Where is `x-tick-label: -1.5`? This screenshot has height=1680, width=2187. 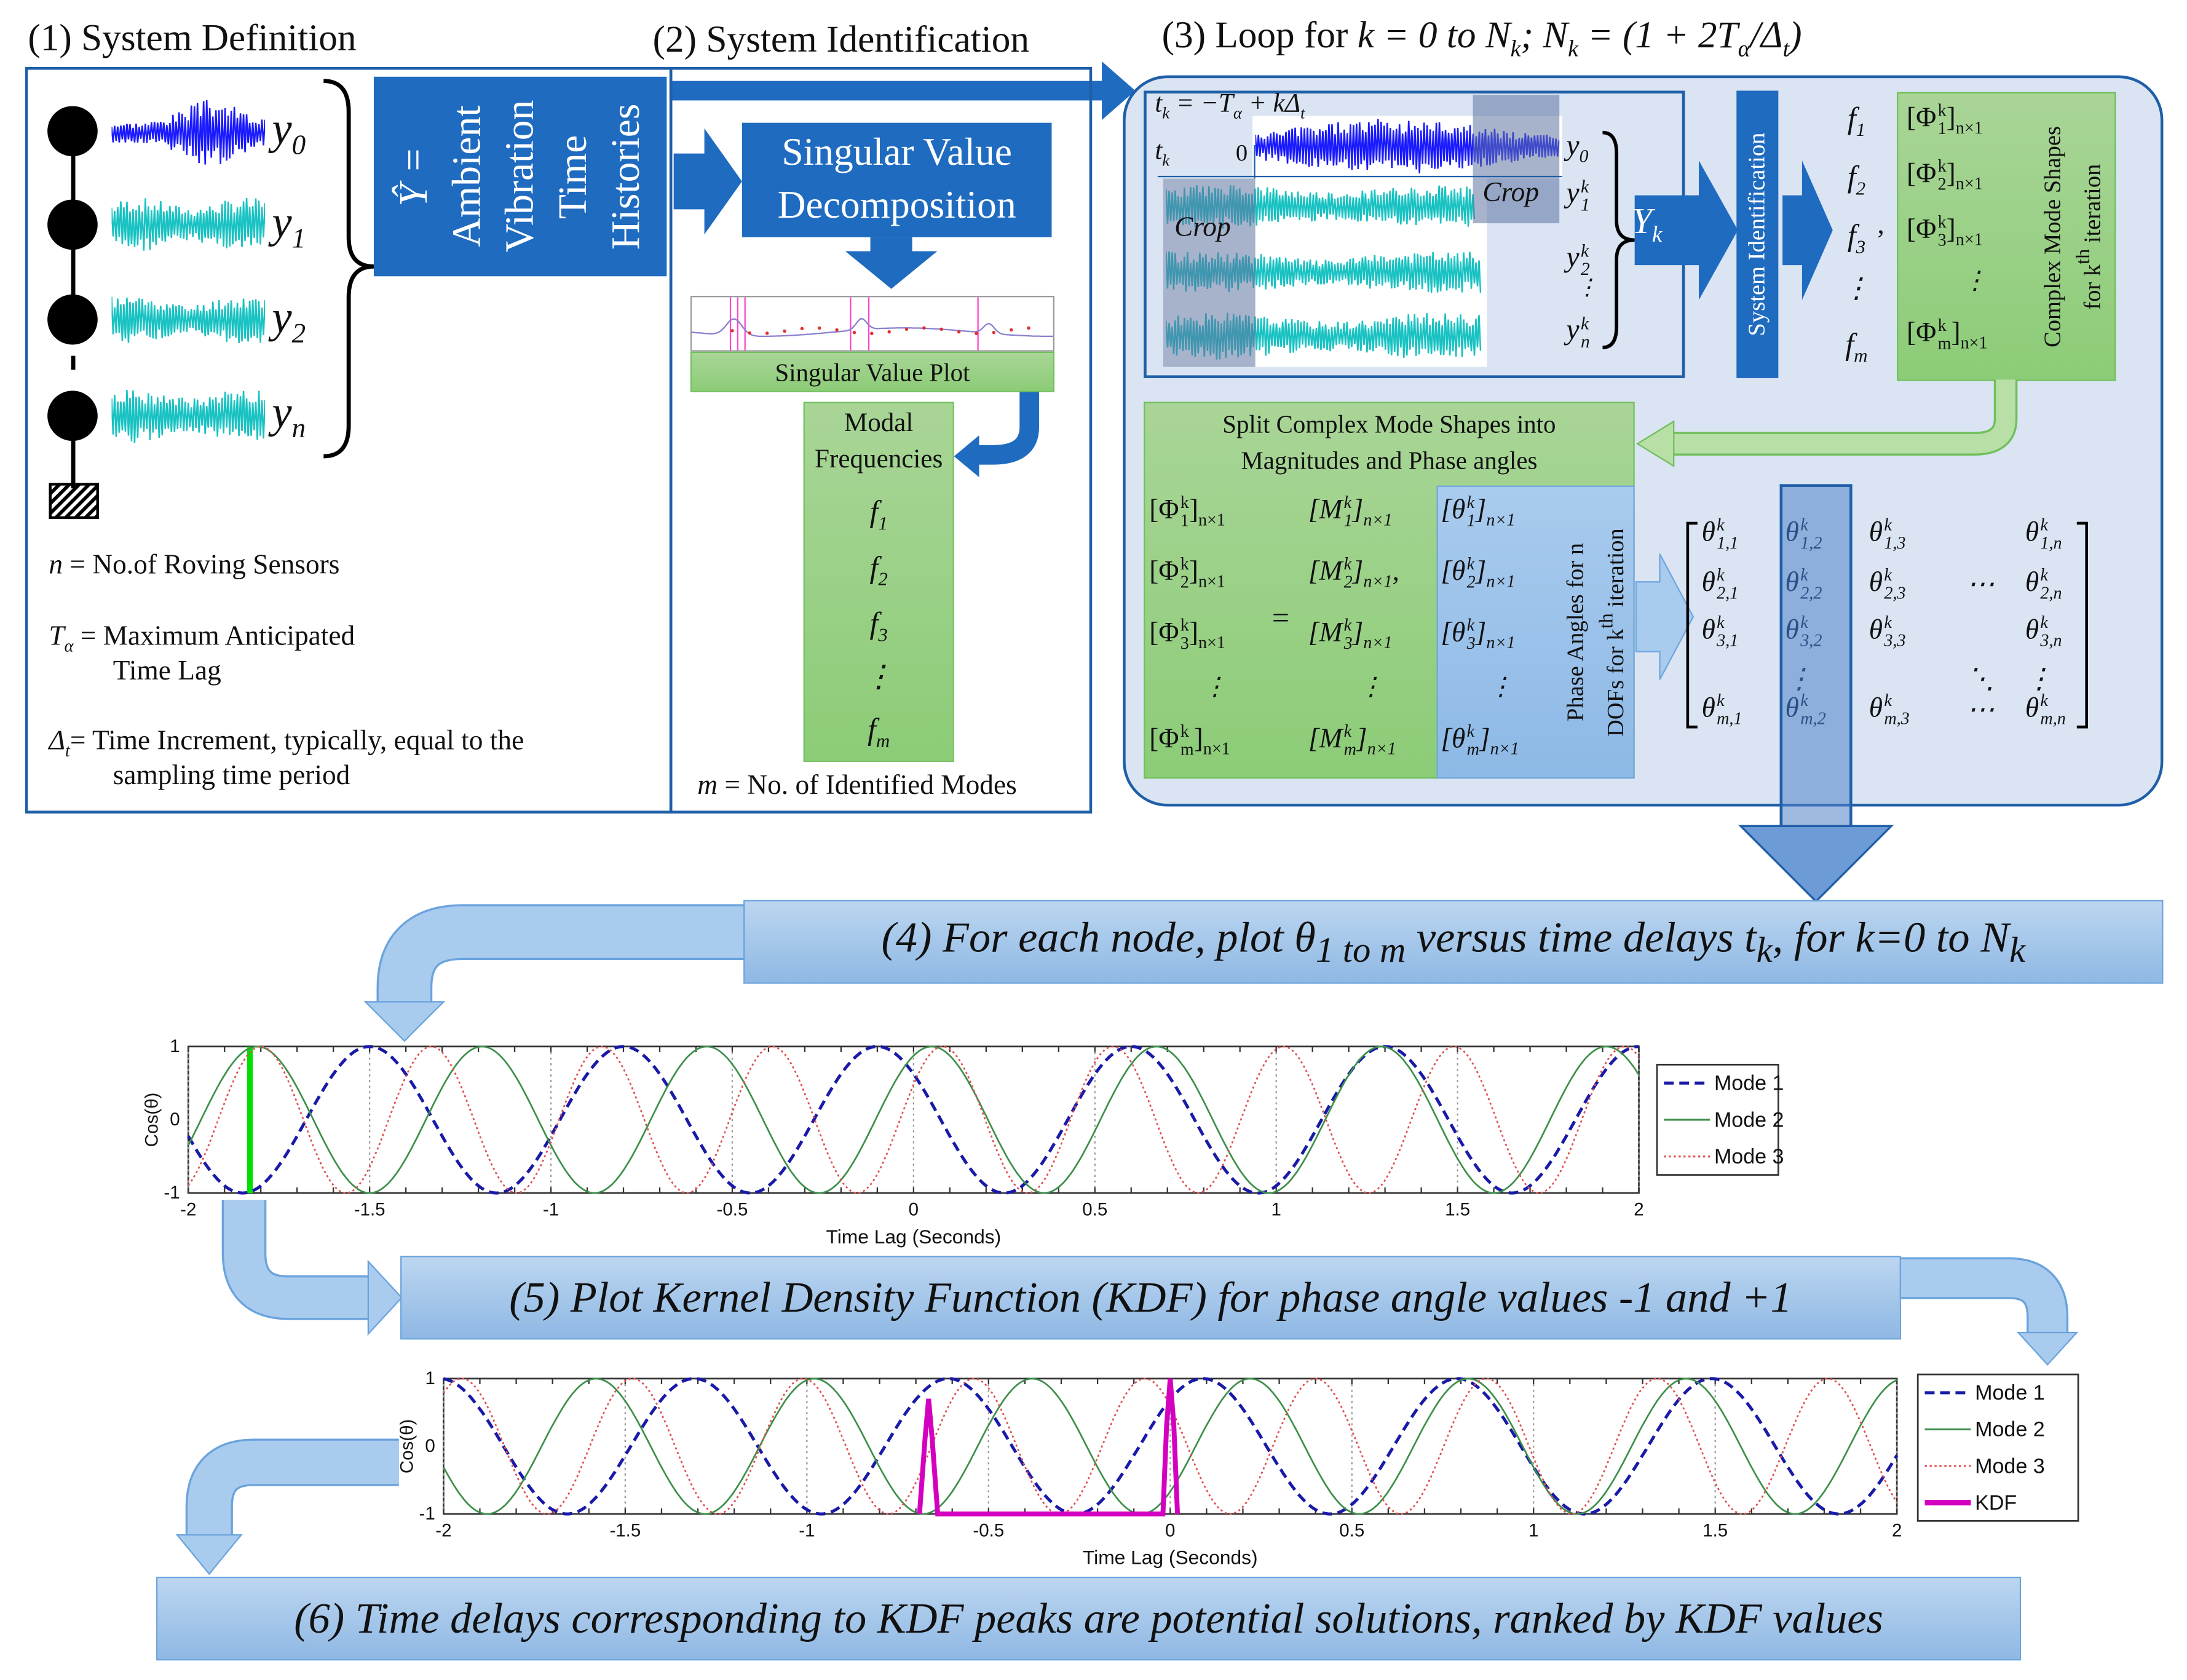 x-tick-label: -1.5 is located at coordinates (625, 1530).